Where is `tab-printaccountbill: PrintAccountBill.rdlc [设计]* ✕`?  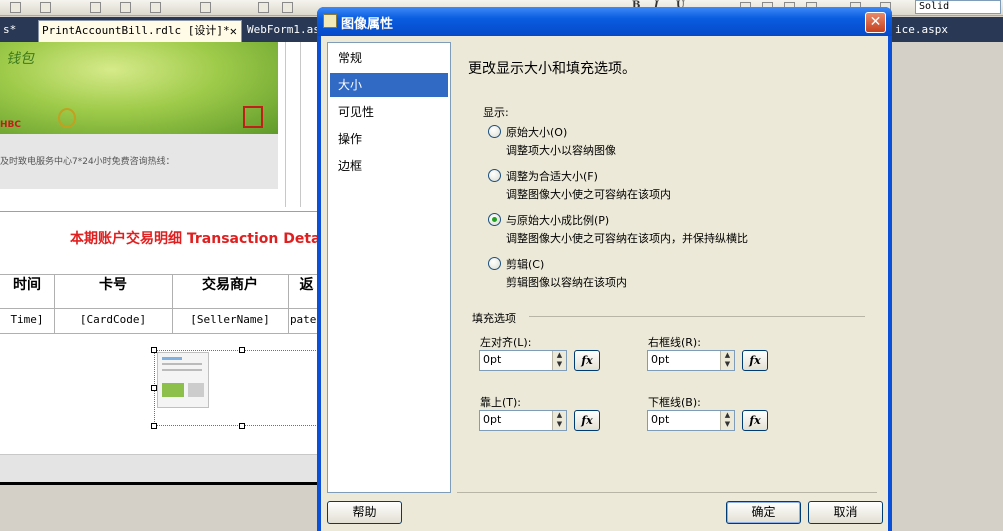
tab-printaccountbill: PrintAccountBill.rdlc [设计]* ✕ is located at coordinates (140, 31).